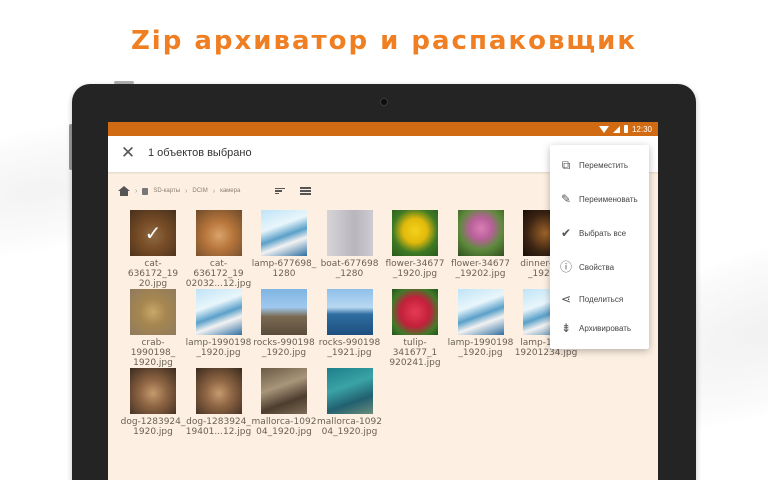 The width and height of the screenshot is (768, 480). I want to click on status-icons: 12:30, so click(625, 129).